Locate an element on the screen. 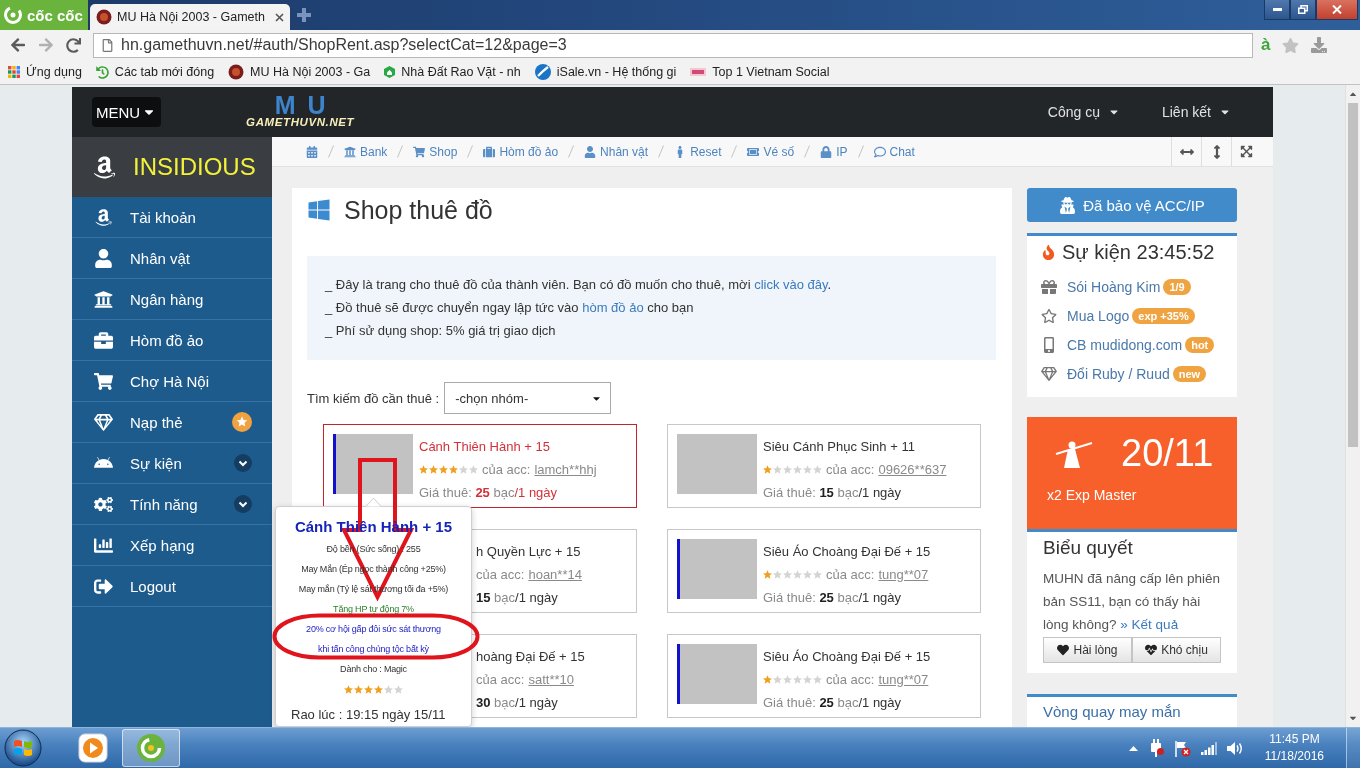 Image resolution: width=1360 pixels, height=768 pixels. fire-icon is located at coordinates (1048, 252).